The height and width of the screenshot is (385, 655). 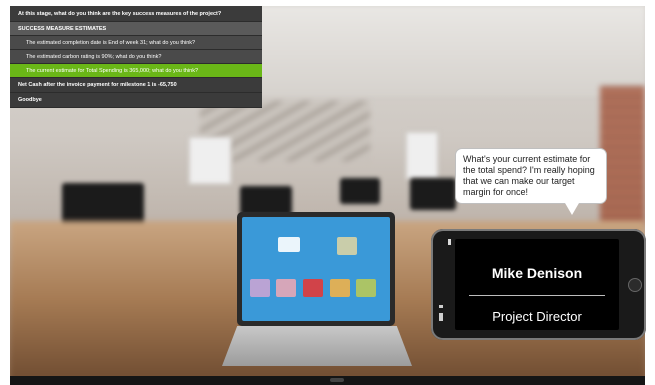 What do you see at coordinates (136, 29) in the screenshot?
I see `menu-section-success-measures: SUCCESS MEASURE ESTIMATES` at bounding box center [136, 29].